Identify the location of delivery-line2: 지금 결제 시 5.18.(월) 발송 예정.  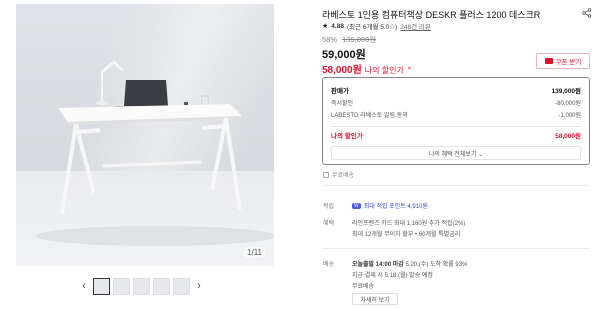
(392, 276).